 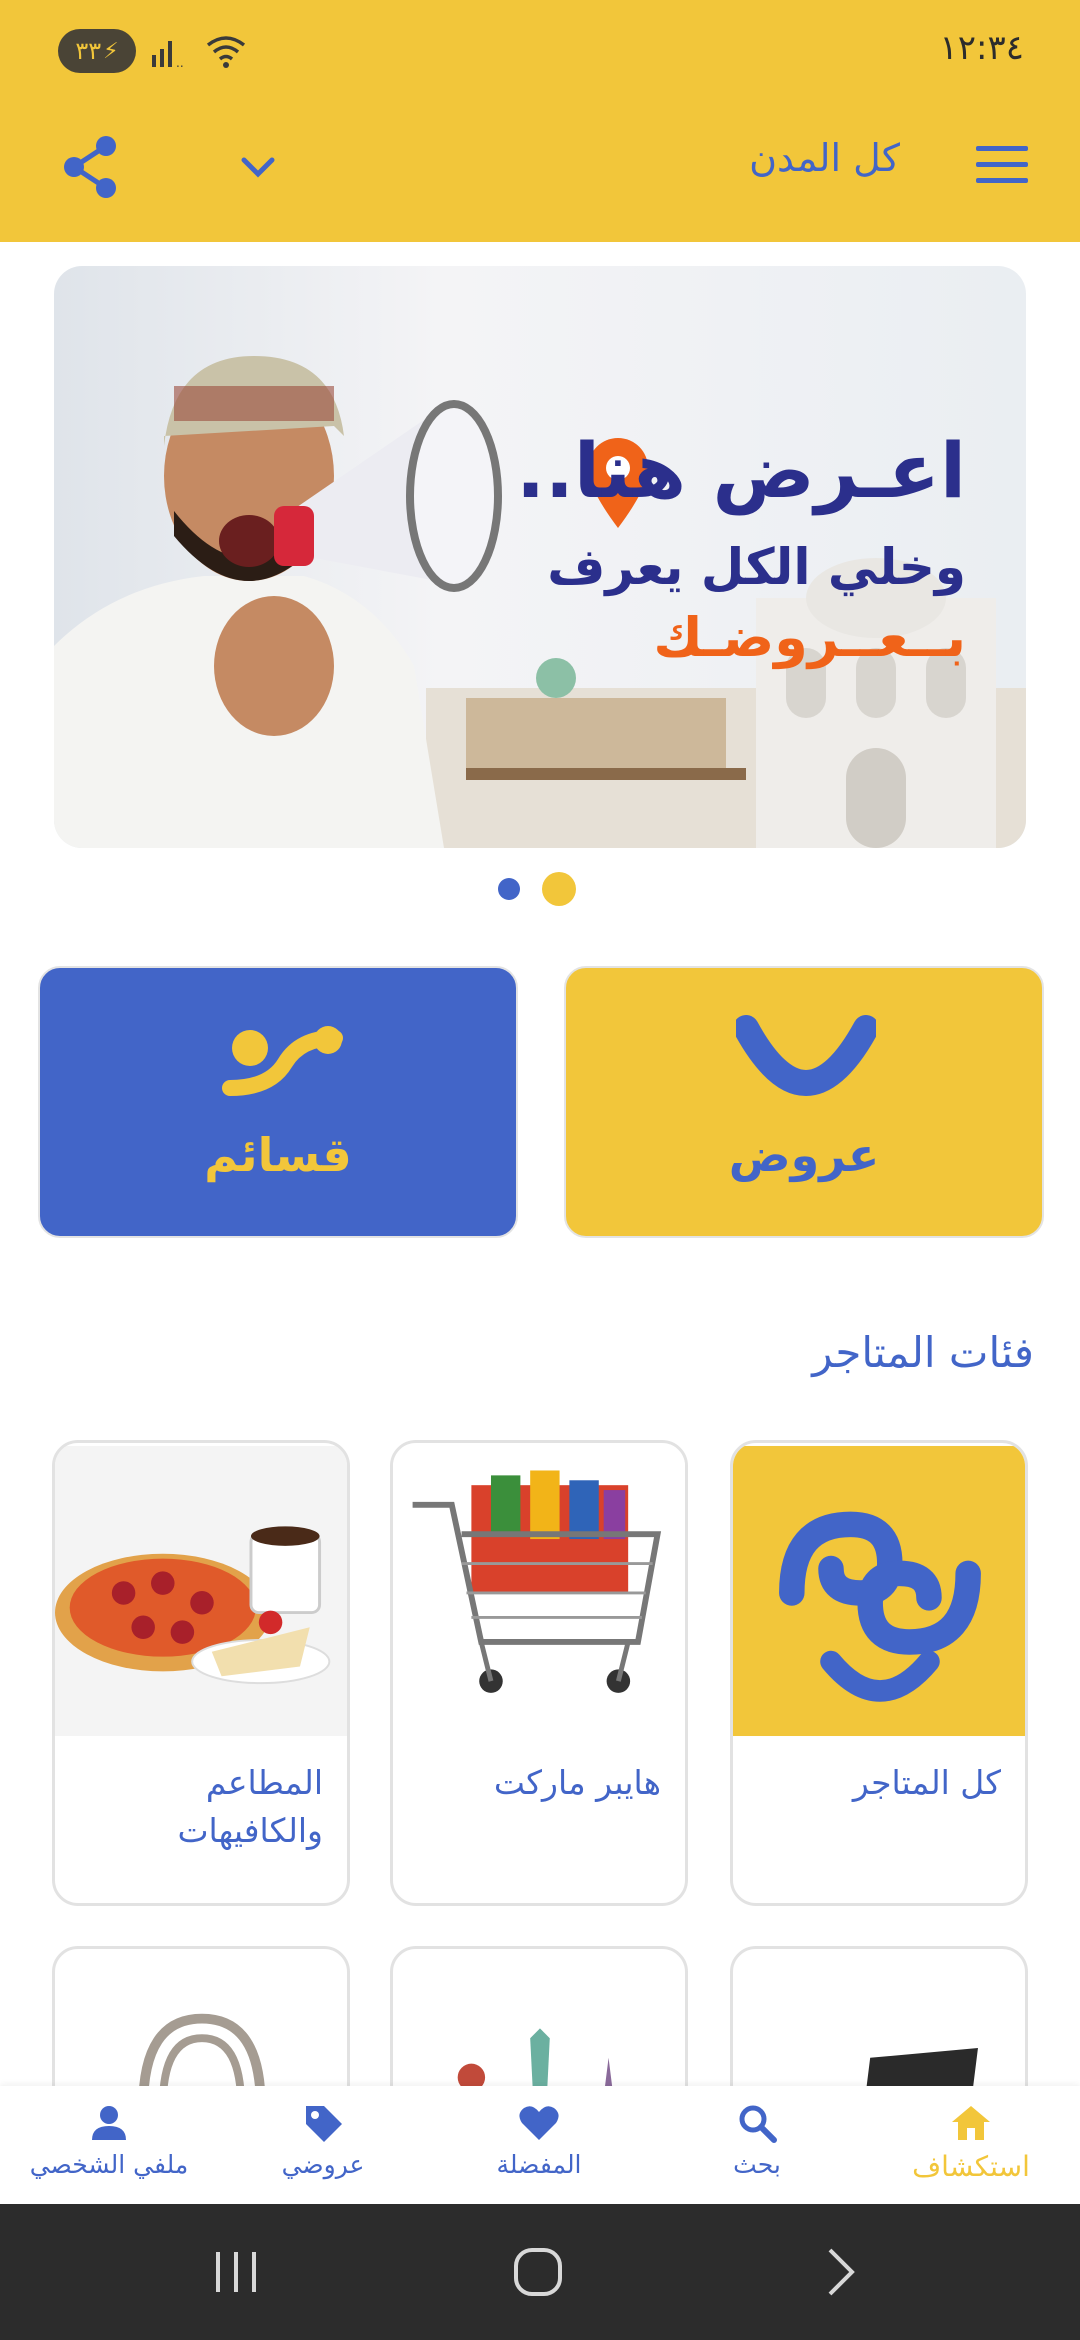 I want to click on battery-indicator: ٣٣ ⚡, so click(x=97, y=51).